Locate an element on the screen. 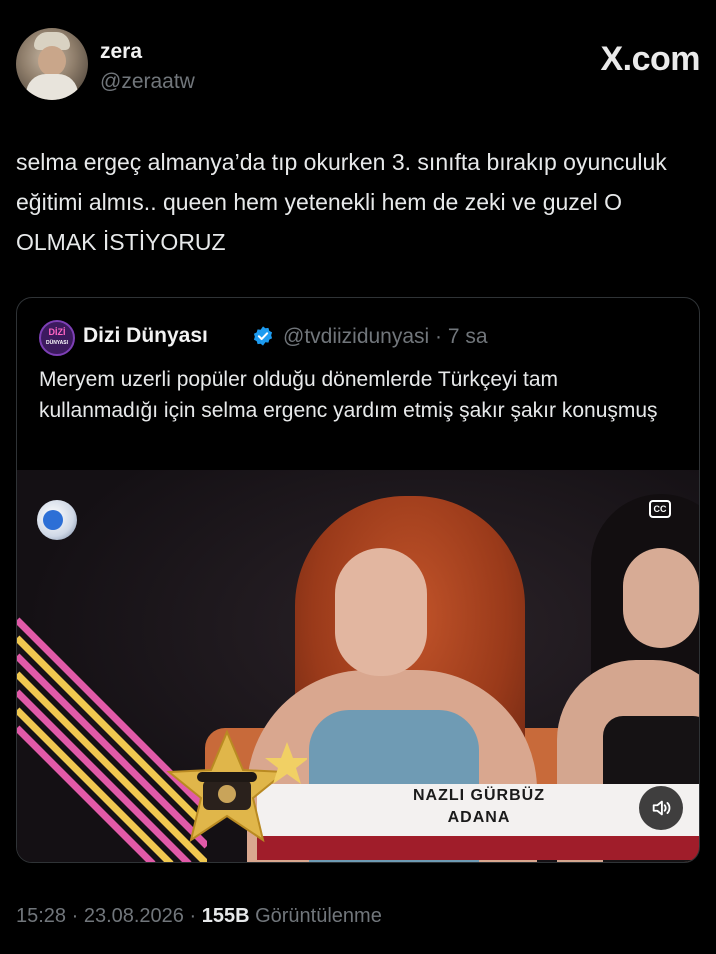  timestamp: 15:28 · 23.08.2026 · is located at coordinates (109, 916).